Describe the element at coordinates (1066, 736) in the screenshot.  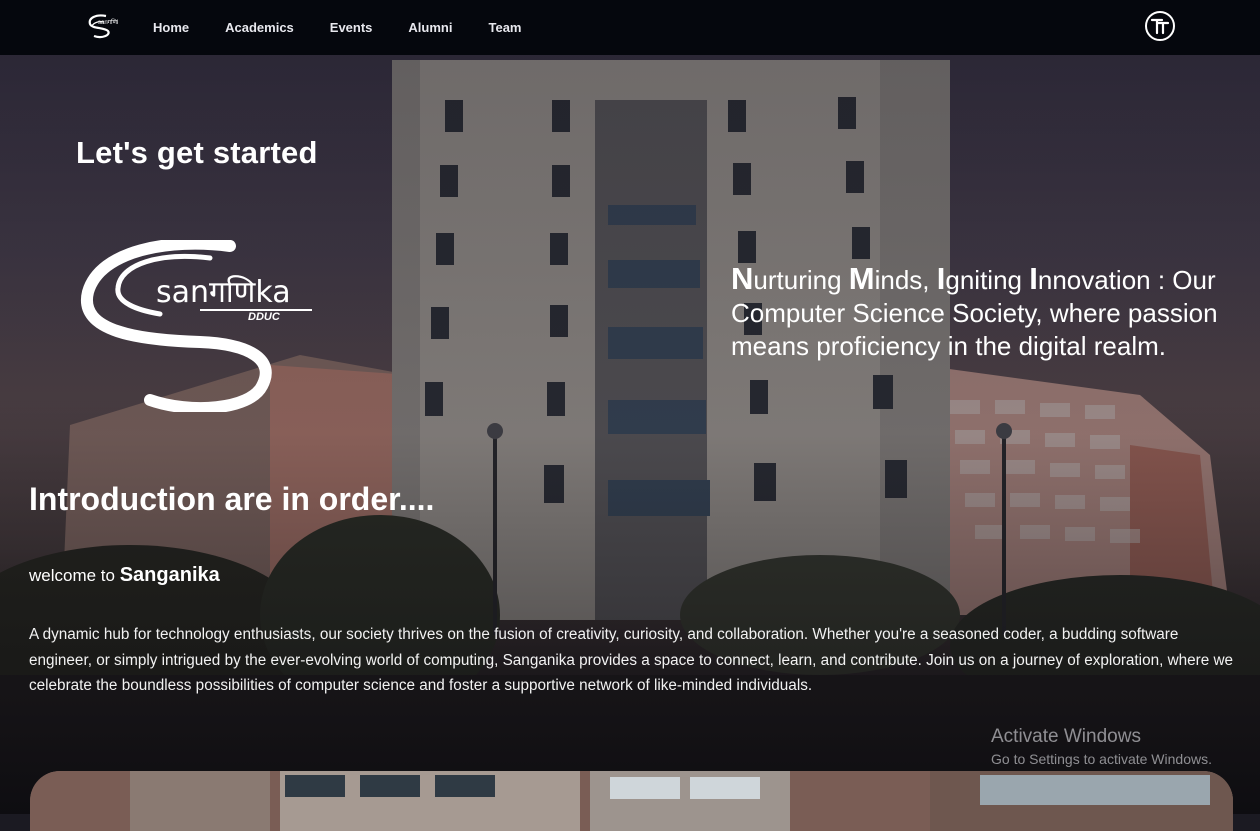
I see `watermark-title: Activate Windows` at that location.